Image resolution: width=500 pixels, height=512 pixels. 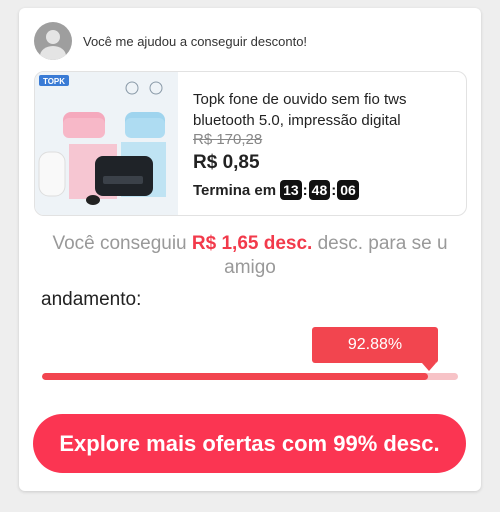 I want to click on progress-percent-badge: 92.88%, so click(x=375, y=345).